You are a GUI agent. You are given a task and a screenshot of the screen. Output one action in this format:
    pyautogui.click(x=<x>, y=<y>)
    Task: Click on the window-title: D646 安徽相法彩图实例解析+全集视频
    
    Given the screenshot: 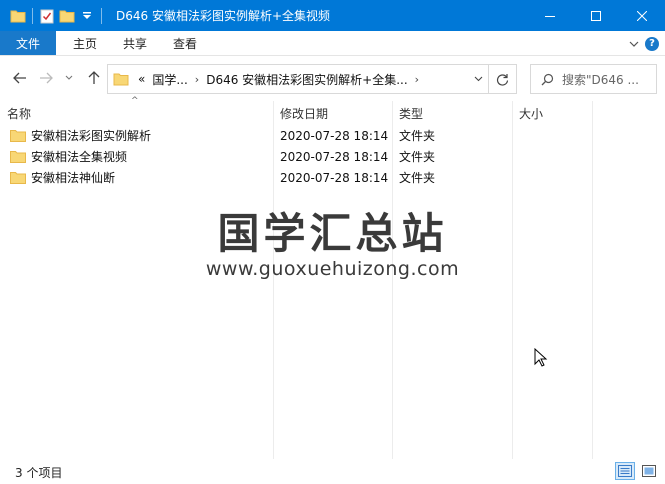 What is the action you would take?
    pyautogui.click(x=223, y=16)
    